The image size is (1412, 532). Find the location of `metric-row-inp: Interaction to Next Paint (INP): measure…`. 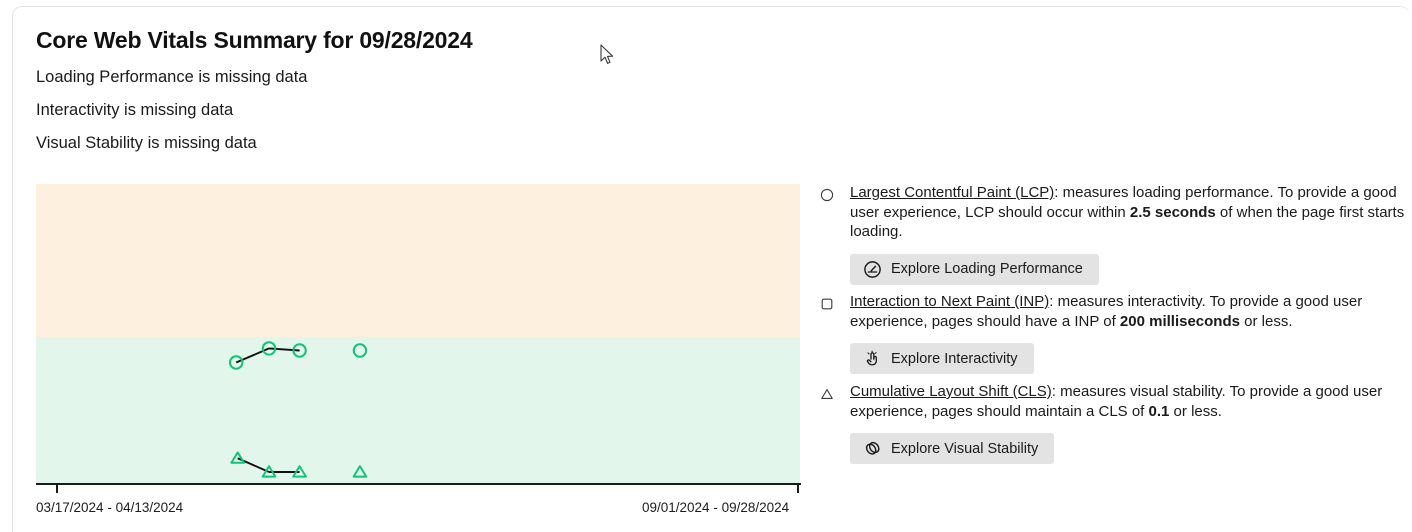

metric-row-inp: Interaction to Next Paint (INP): measure… is located at coordinates (1113, 311).